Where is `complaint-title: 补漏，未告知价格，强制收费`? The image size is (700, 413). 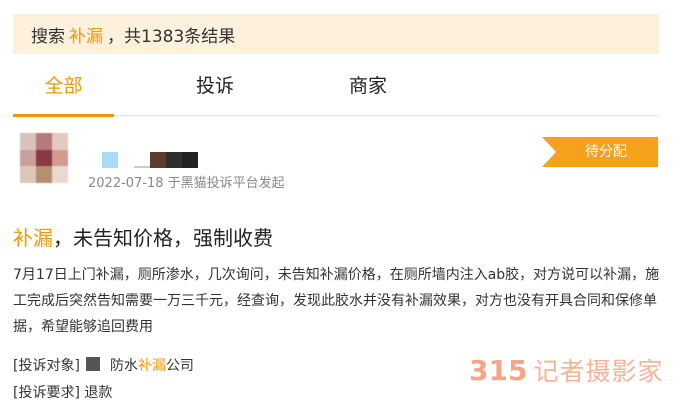 complaint-title: 补漏，未告知价格，强制收费 is located at coordinates (143, 236).